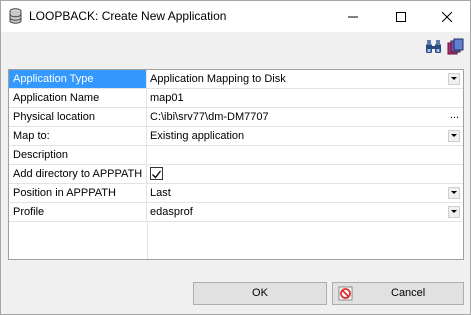 Image resolution: width=471 pixels, height=315 pixels. What do you see at coordinates (305, 136) in the screenshot?
I see `map-to-dropdown: Existing application` at bounding box center [305, 136].